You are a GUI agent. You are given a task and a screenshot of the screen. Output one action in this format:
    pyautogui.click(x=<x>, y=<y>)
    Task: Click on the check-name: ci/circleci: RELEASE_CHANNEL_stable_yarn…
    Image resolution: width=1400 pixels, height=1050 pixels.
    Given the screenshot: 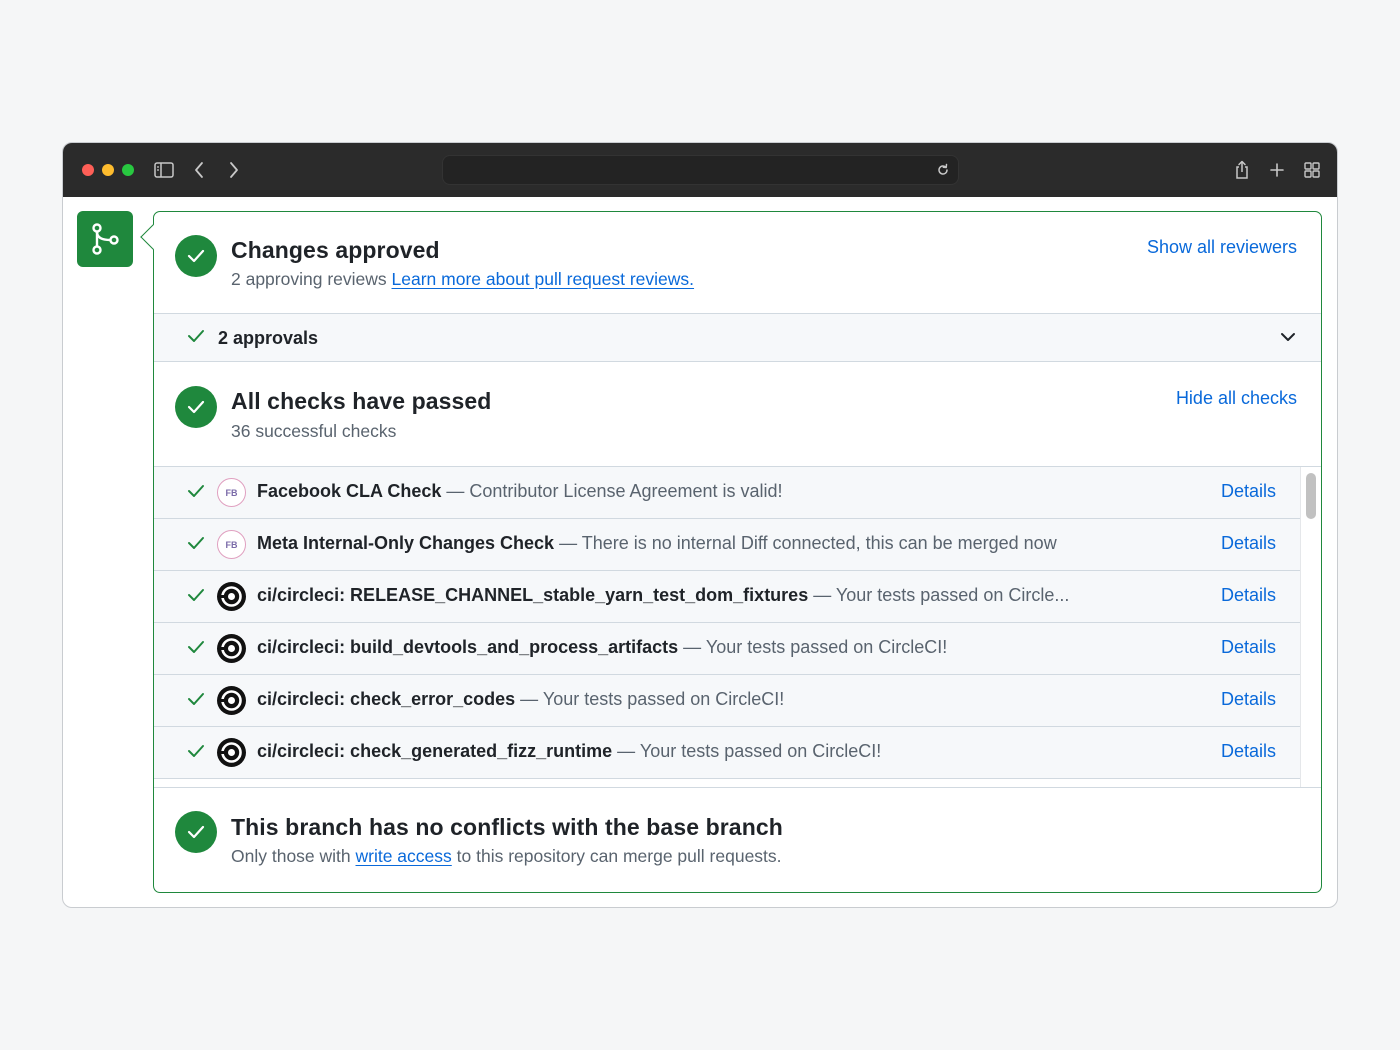 What is the action you would take?
    pyautogui.click(x=533, y=595)
    